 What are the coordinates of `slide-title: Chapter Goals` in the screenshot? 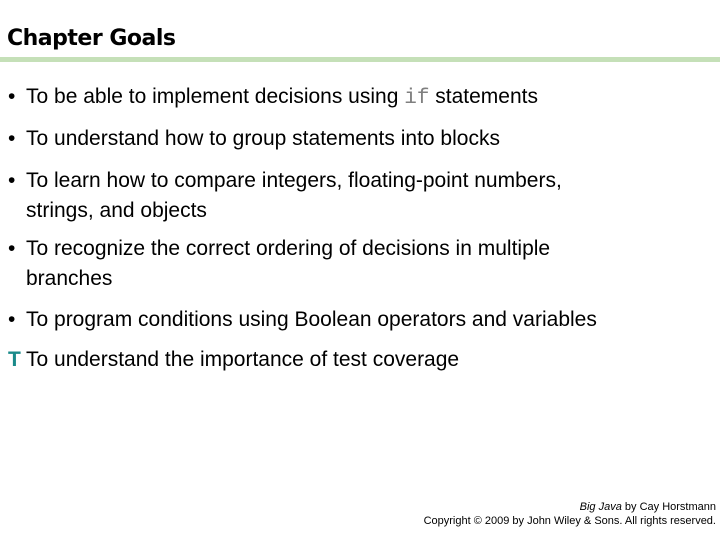 It's located at (91, 38).